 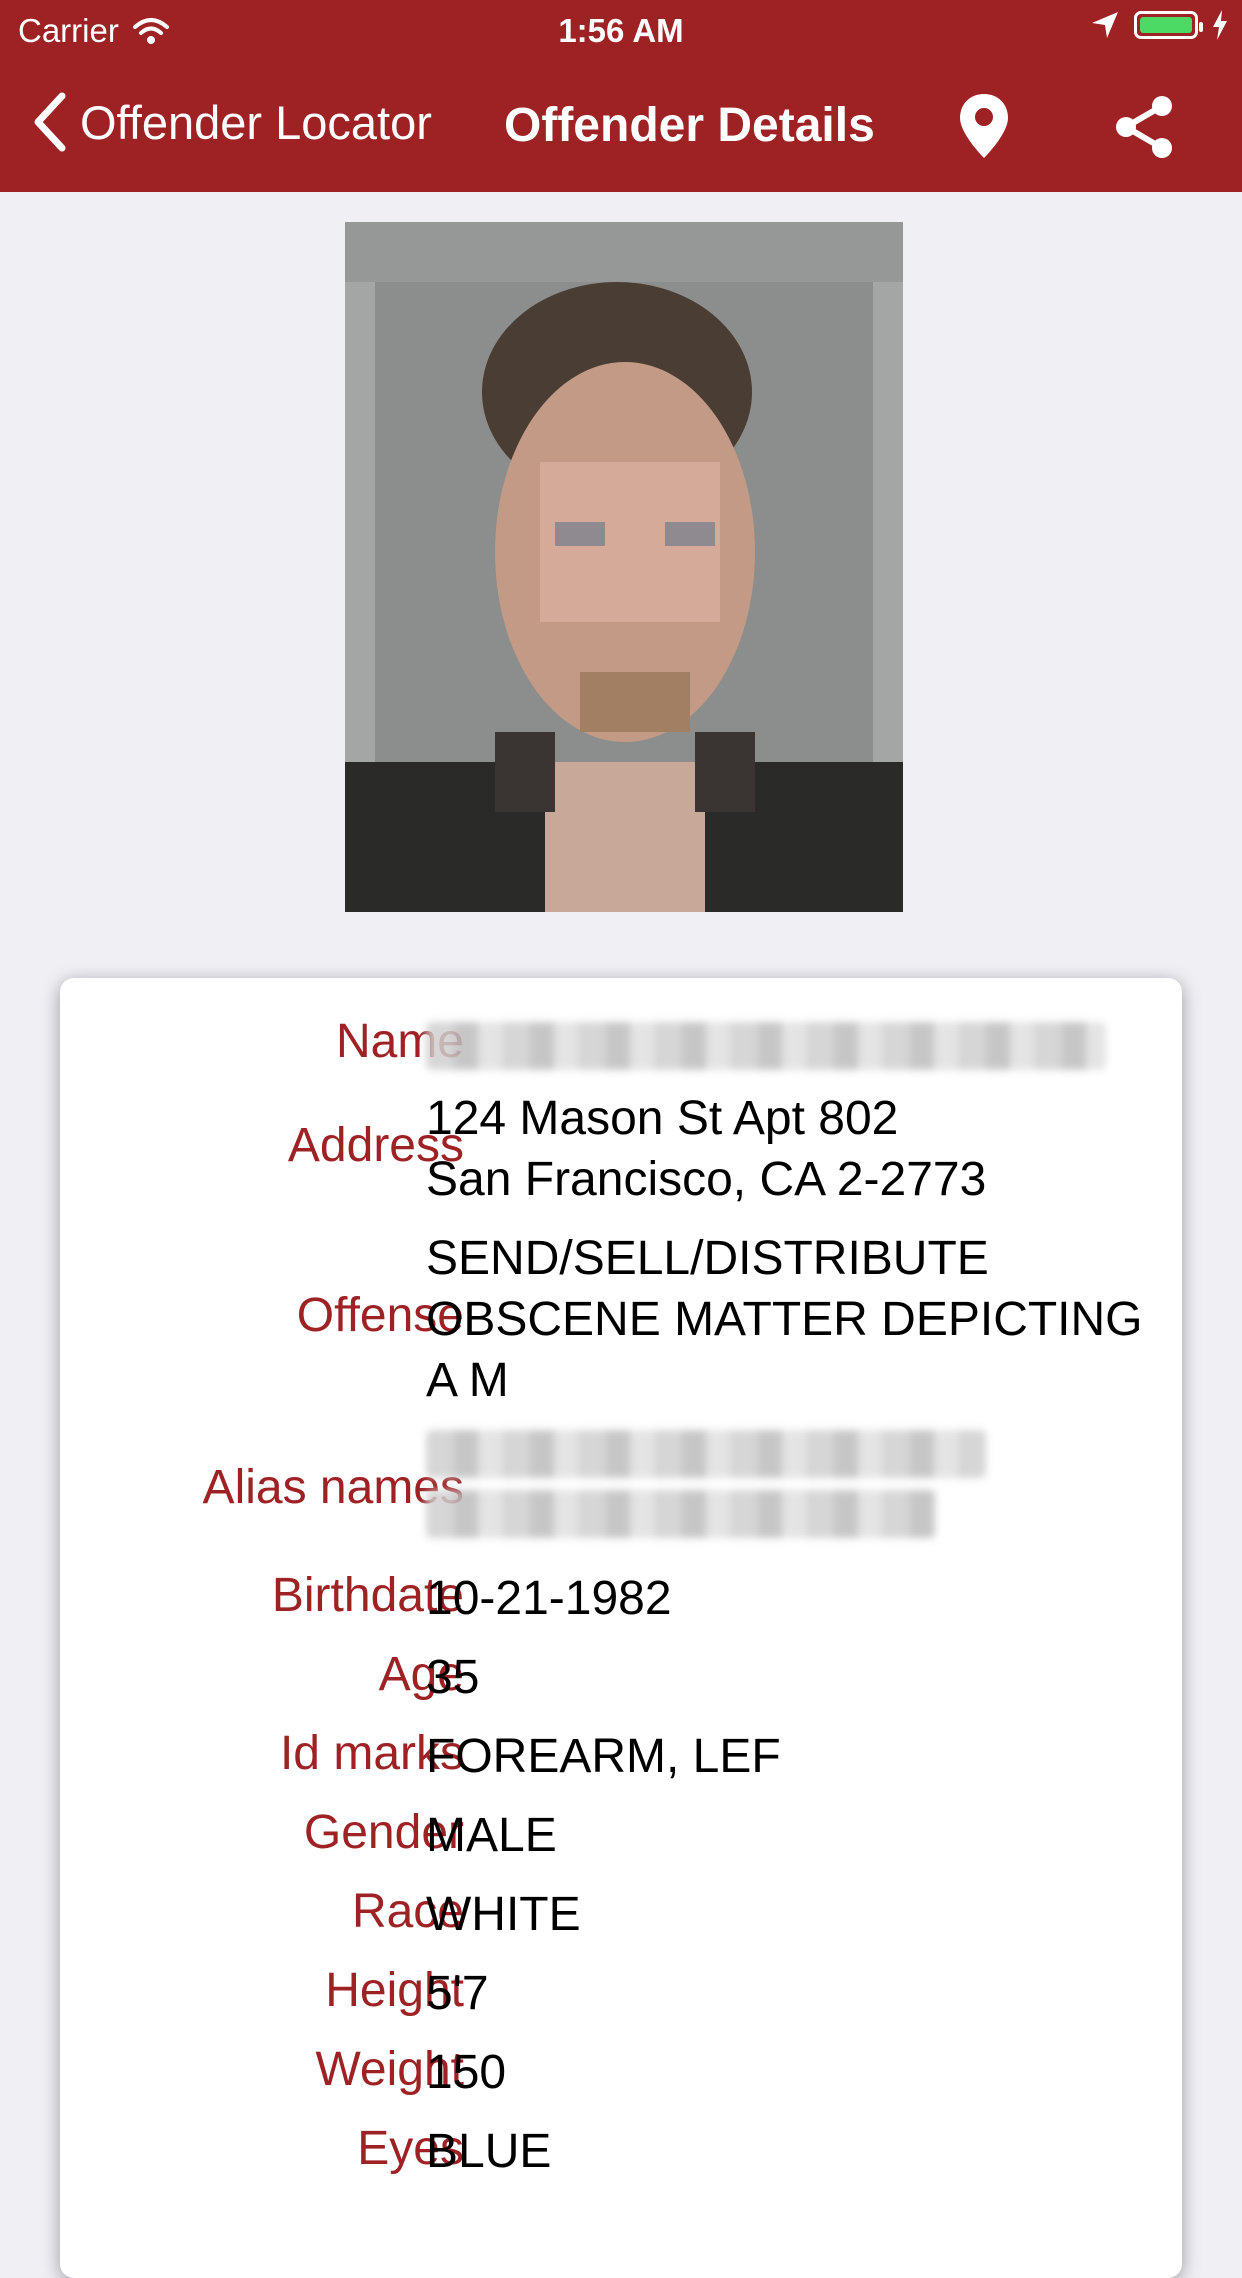 I want to click on eyes-value: BLUE, so click(x=489, y=2151).